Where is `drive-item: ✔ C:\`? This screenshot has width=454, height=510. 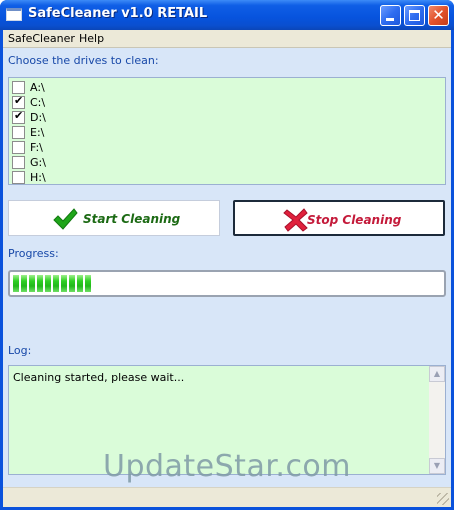 drive-item: ✔ C:\ is located at coordinates (112, 102).